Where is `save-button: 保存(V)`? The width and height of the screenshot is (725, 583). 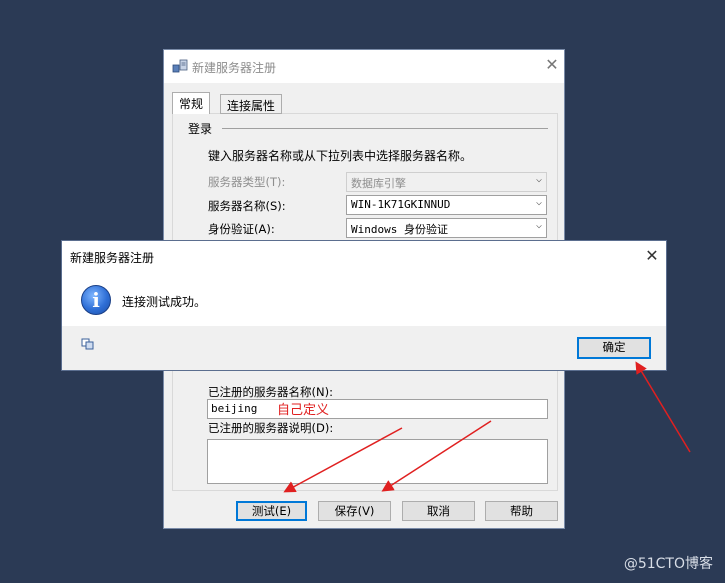
save-button: 保存(V) is located at coordinates (354, 511).